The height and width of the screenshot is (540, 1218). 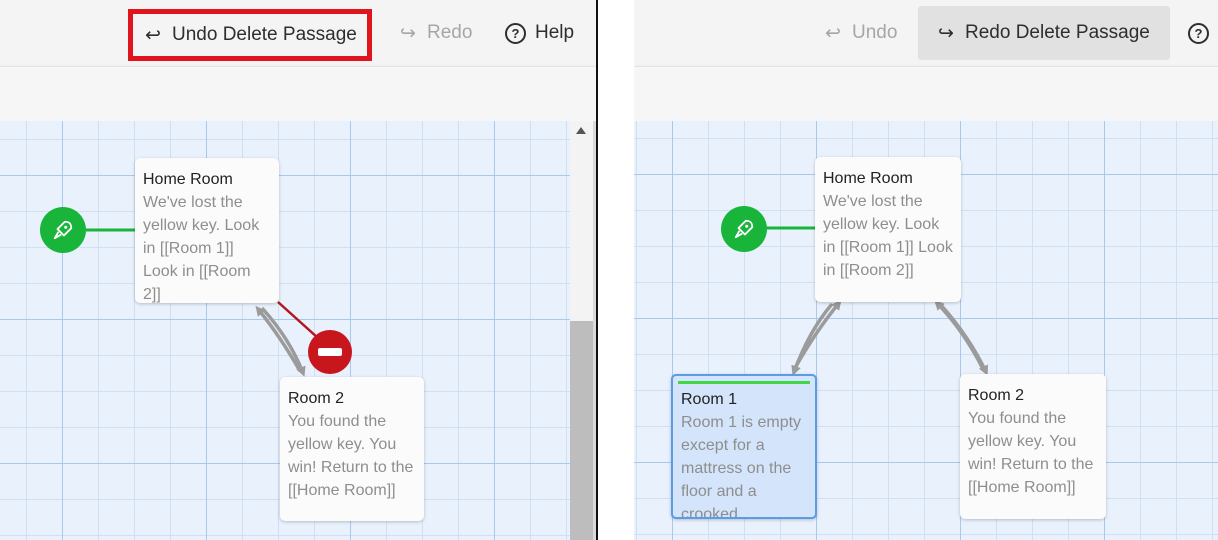 I want to click on redo-button: ↪ Redo, so click(x=435, y=33).